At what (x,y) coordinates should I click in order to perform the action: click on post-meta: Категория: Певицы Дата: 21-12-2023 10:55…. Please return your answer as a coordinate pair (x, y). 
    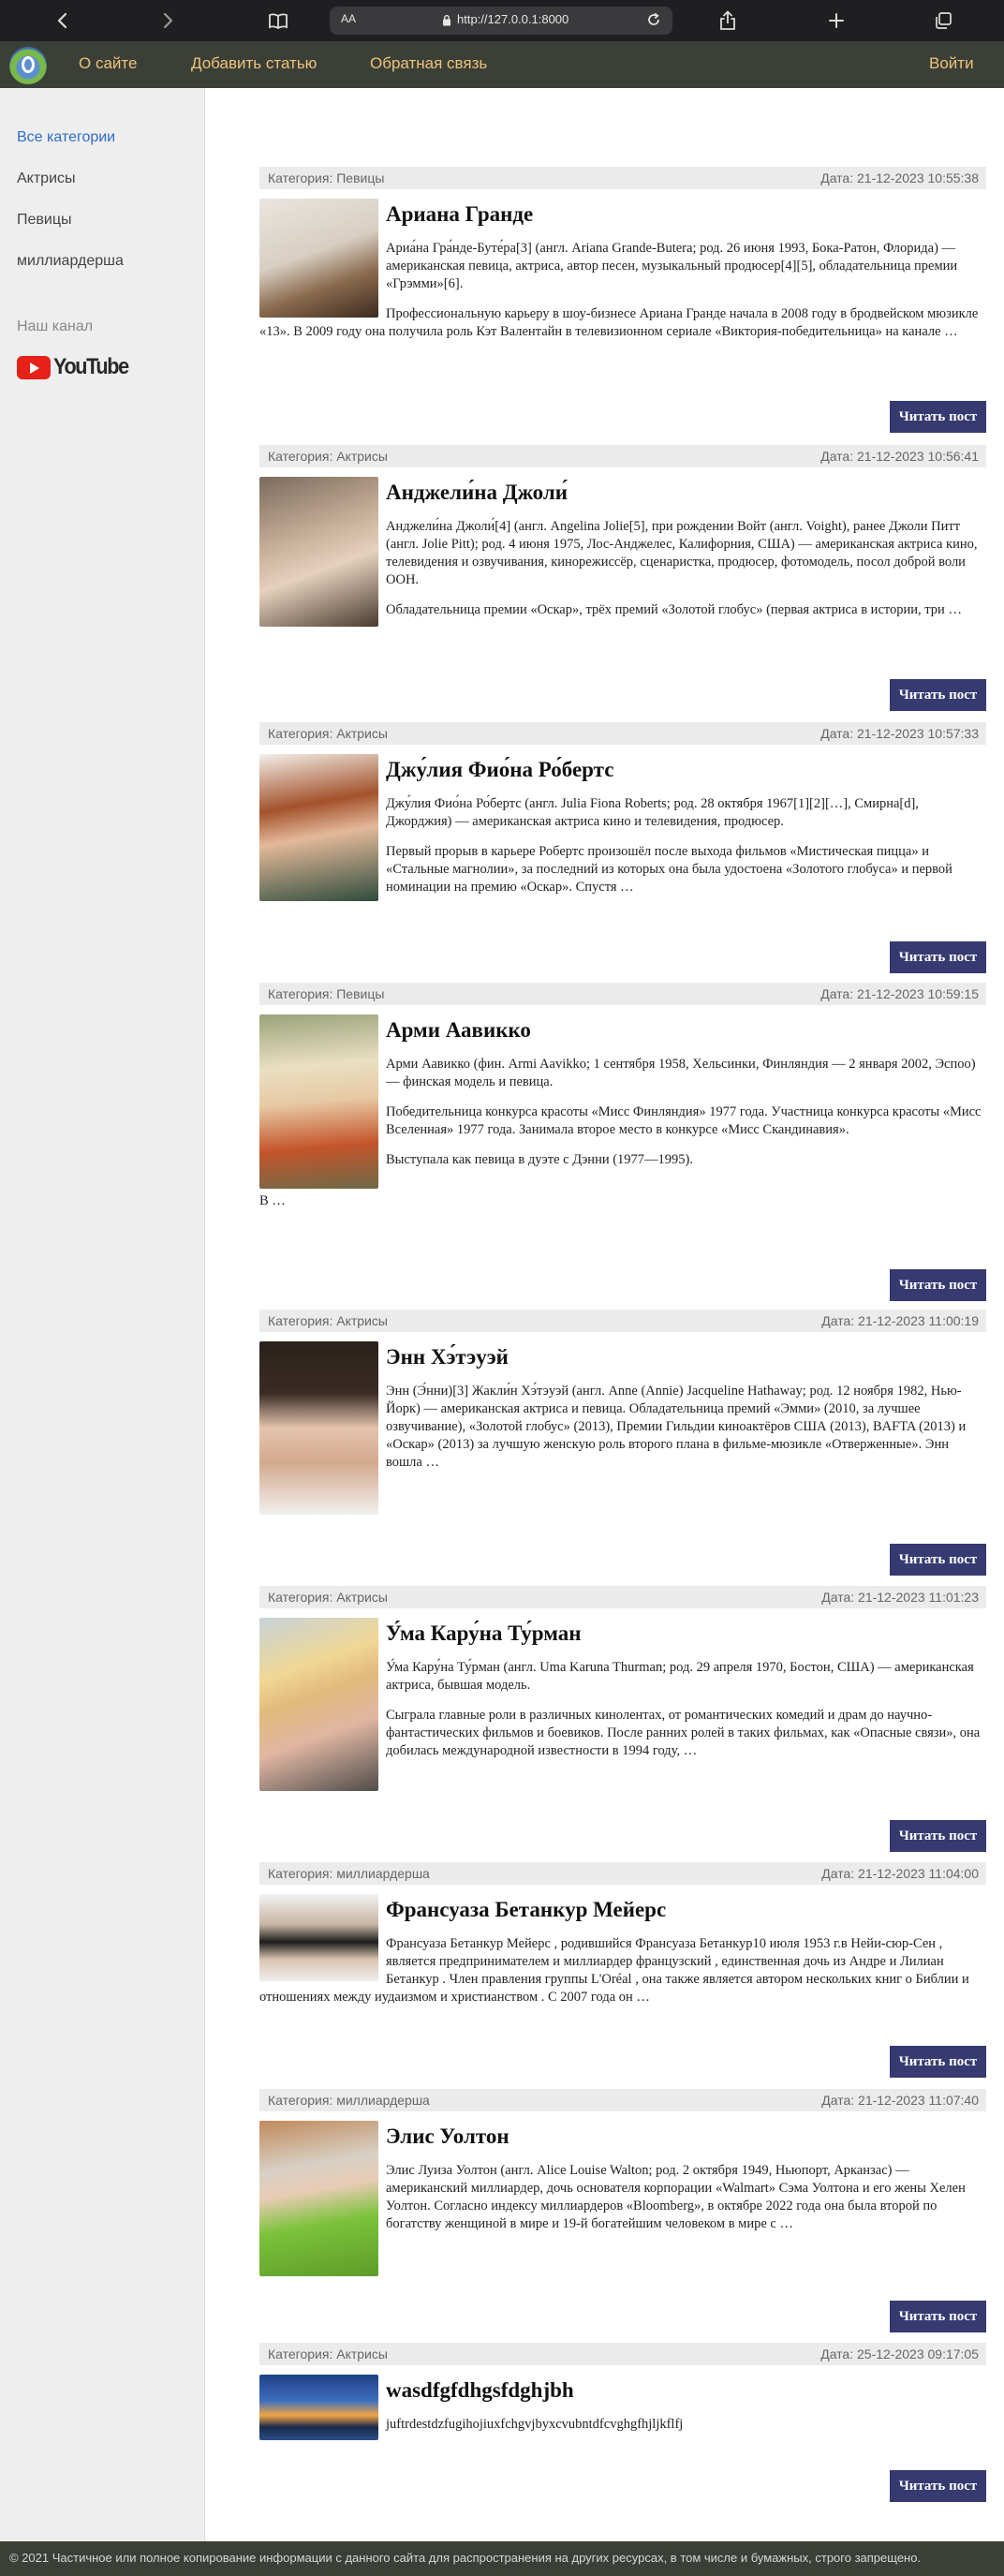
    Looking at the image, I should click on (622, 178).